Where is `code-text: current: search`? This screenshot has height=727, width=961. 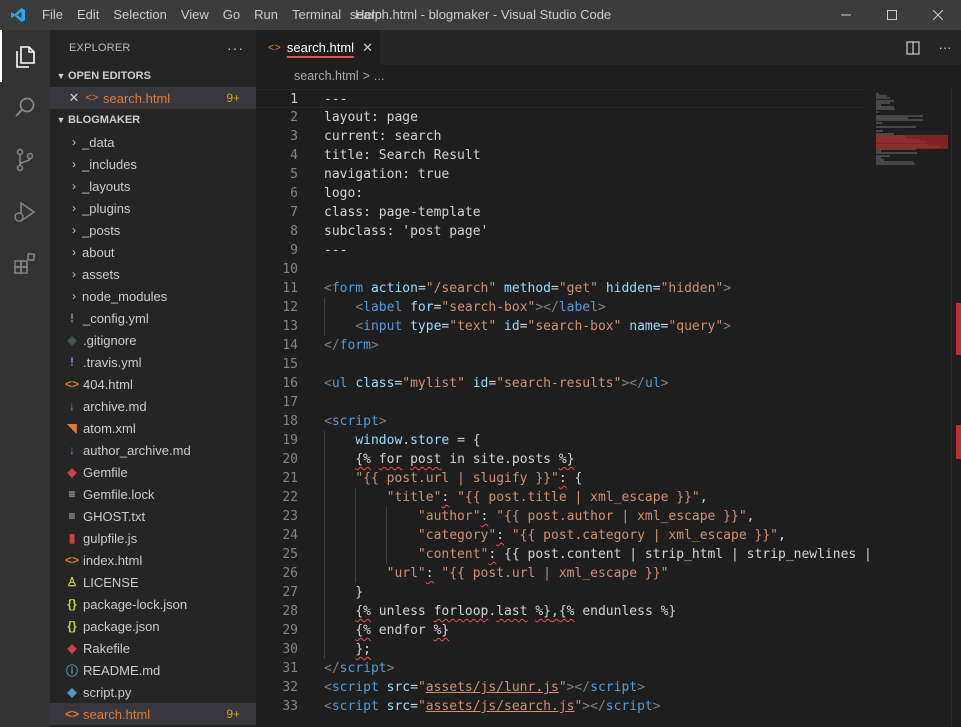
code-text: current: search is located at coordinates (383, 136).